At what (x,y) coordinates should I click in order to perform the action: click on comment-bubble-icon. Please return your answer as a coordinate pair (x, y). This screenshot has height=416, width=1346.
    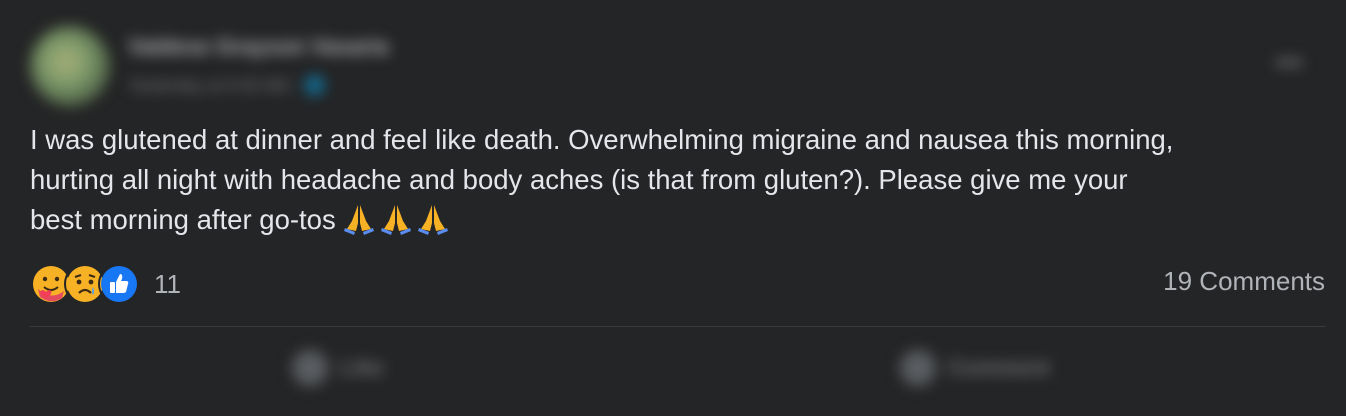
    Looking at the image, I should click on (918, 368).